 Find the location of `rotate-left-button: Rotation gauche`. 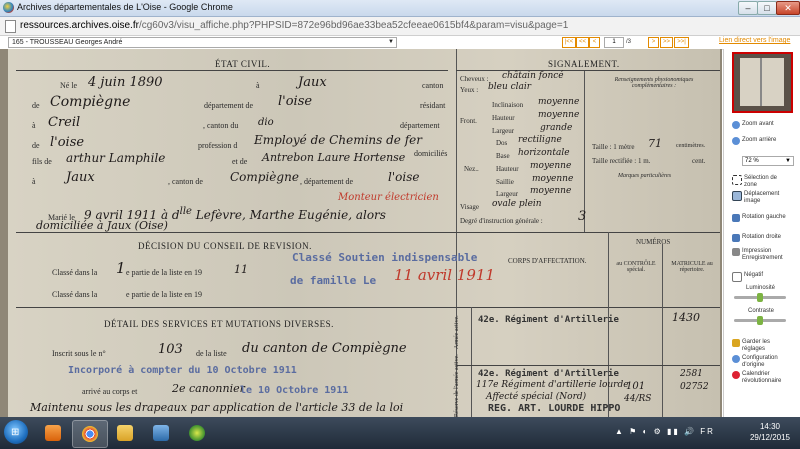

rotate-left-button: Rotation gauche is located at coordinates (760, 218).